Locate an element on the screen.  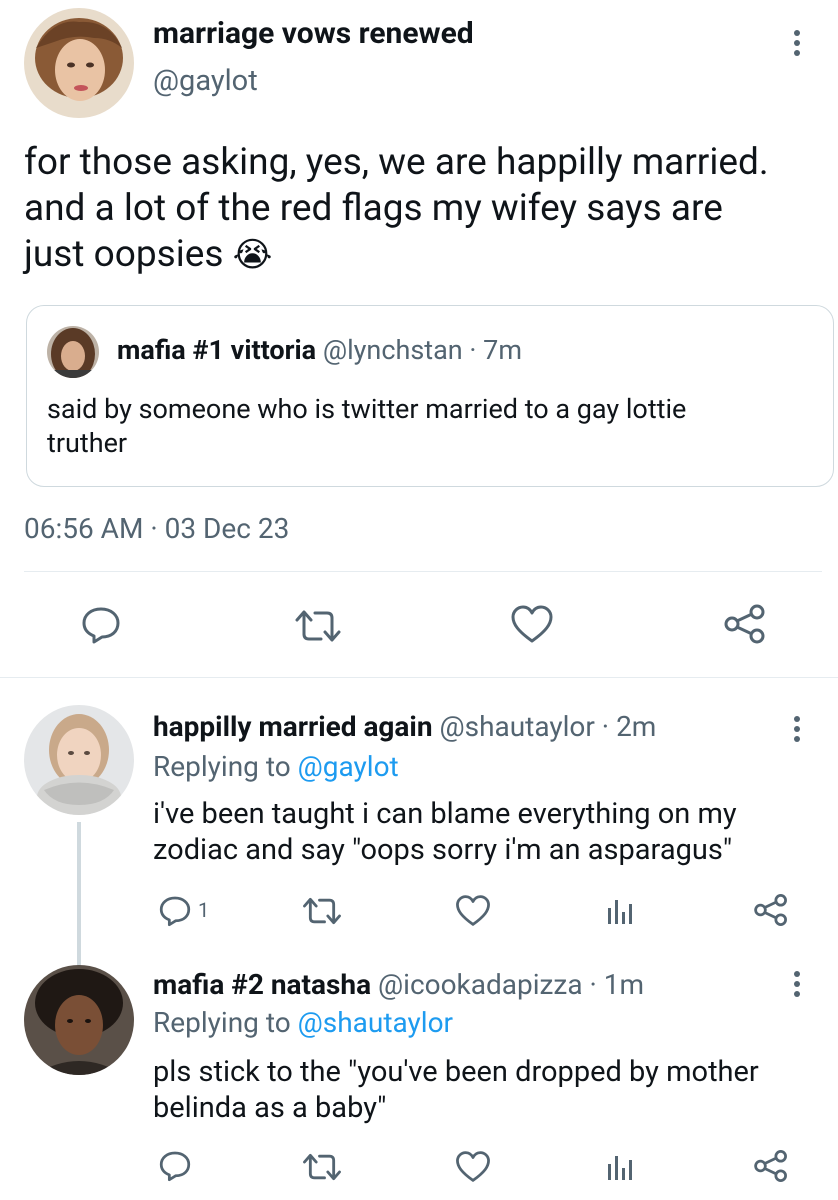
avatar-main is located at coordinates (79, 63).